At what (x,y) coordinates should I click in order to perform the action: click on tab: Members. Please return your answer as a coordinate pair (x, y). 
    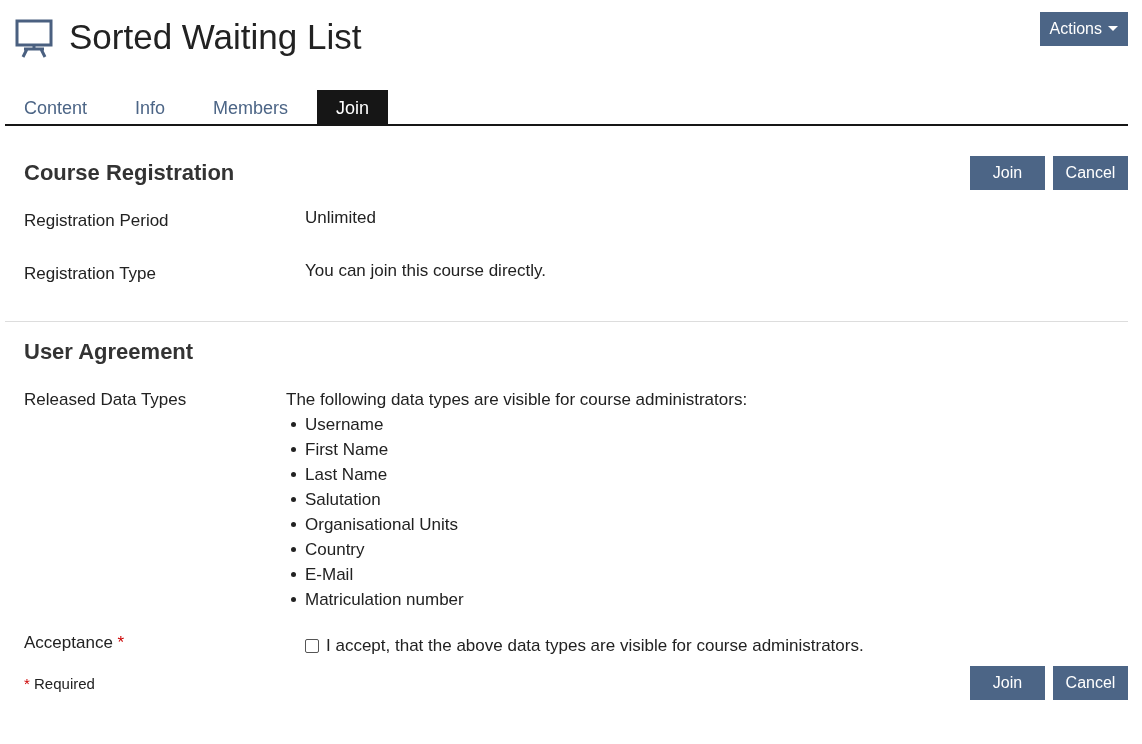
    Looking at the image, I should click on (251, 107).